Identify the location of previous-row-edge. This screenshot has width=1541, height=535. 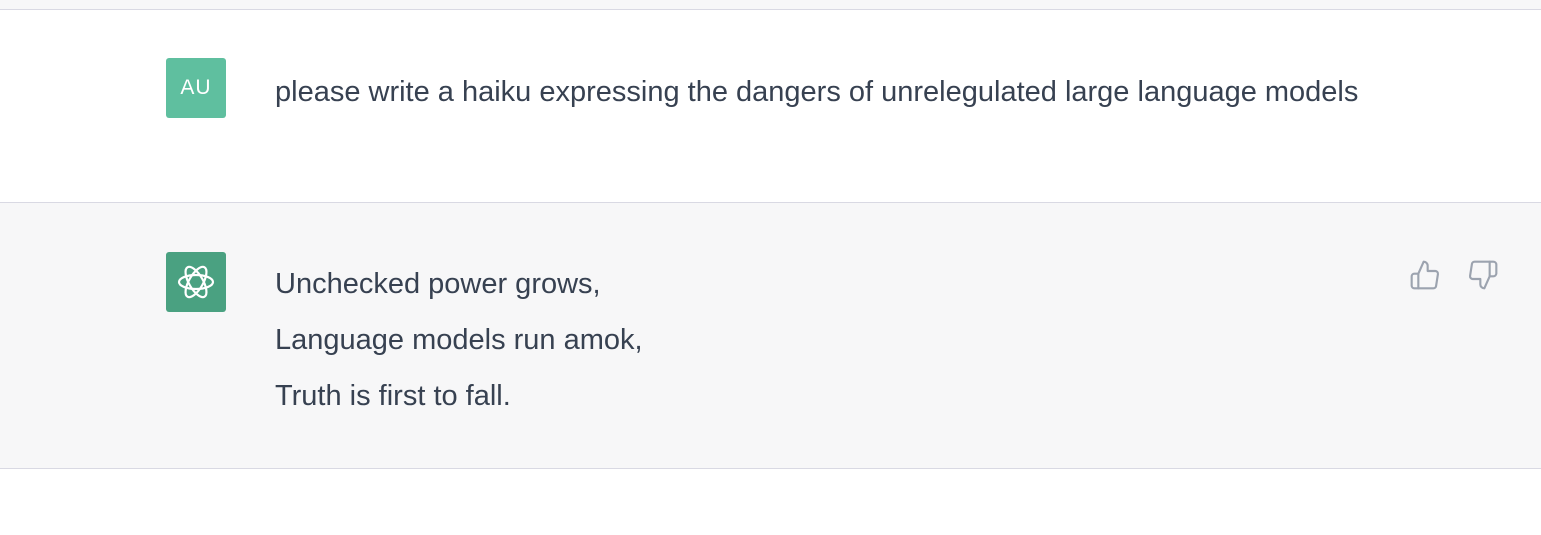
(770, 5).